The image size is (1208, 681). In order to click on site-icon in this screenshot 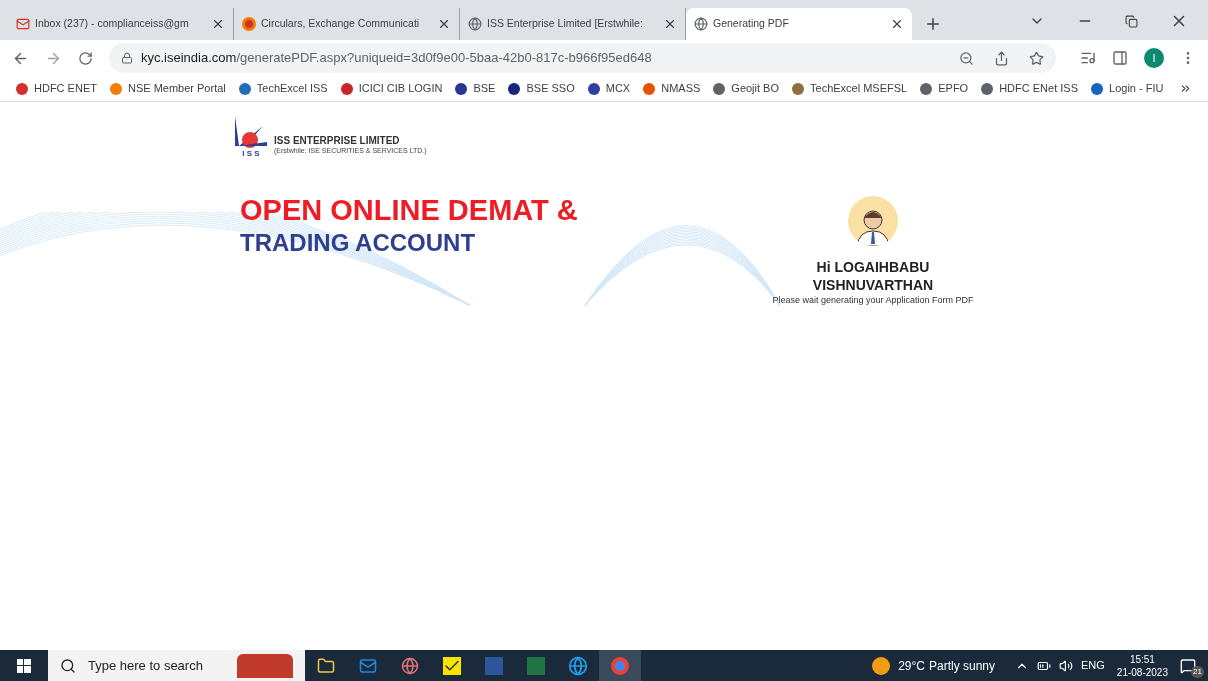, I will do `click(249, 24)`.